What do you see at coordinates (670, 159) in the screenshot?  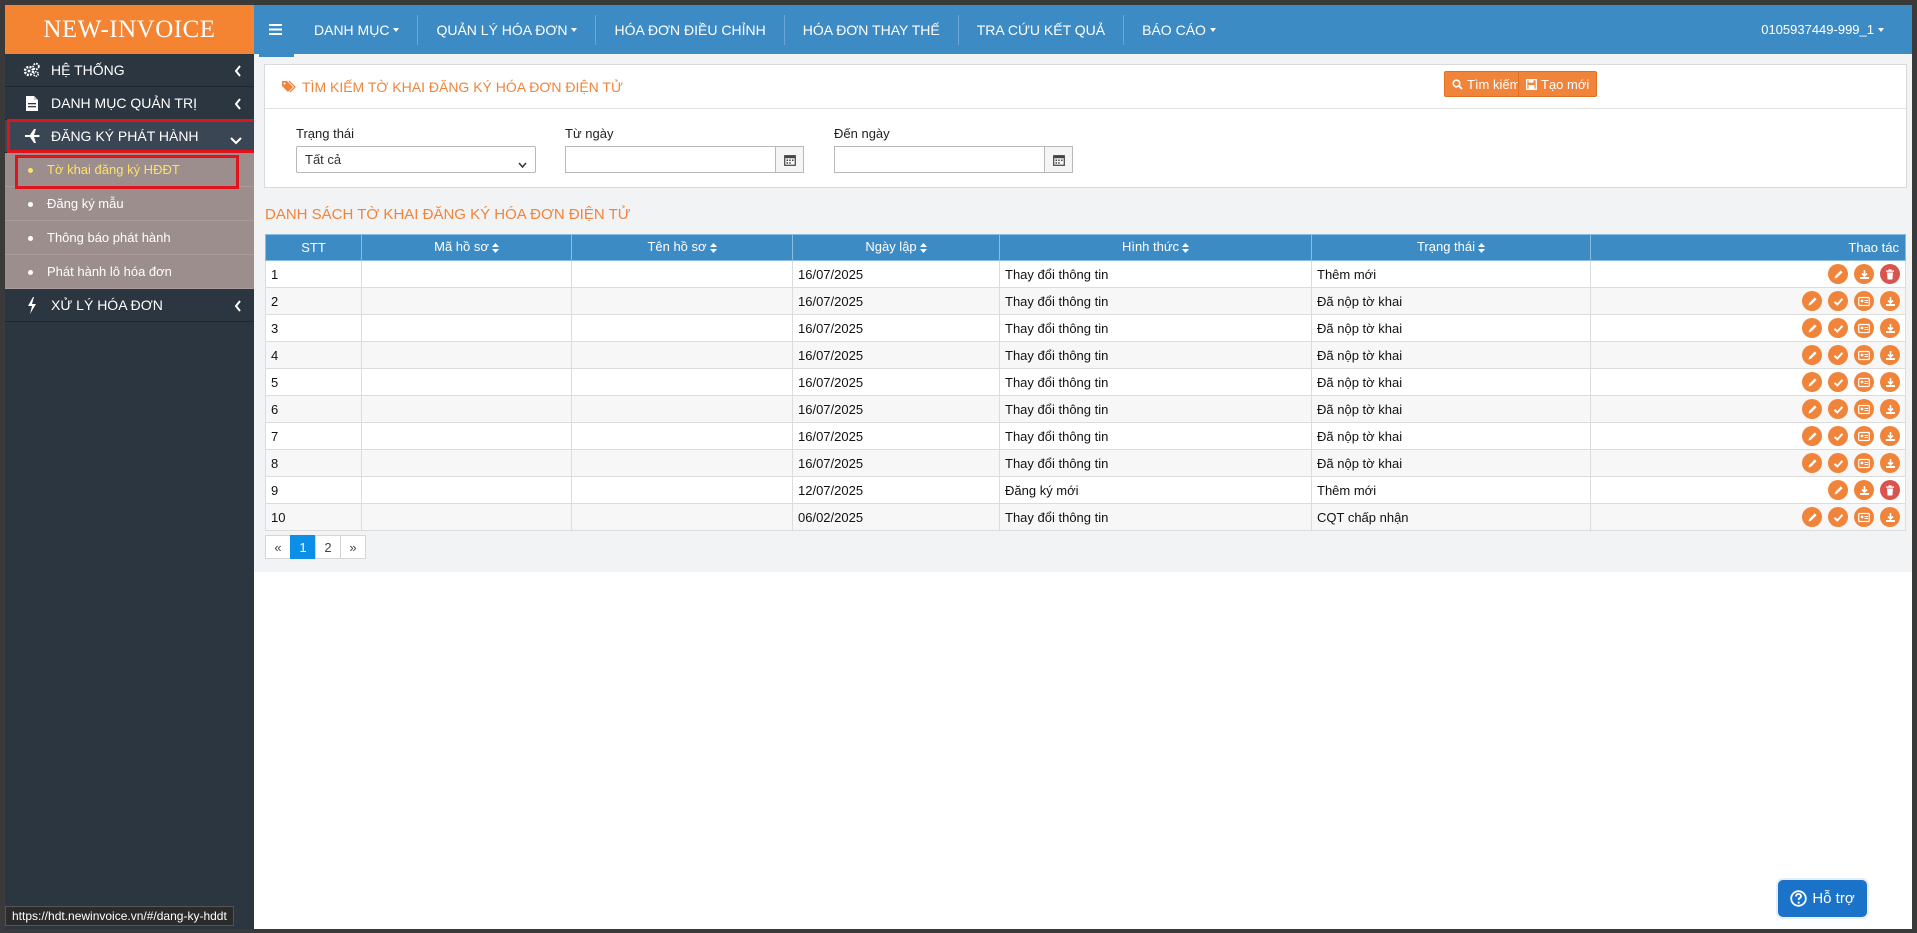 I see `from-date-input` at bounding box center [670, 159].